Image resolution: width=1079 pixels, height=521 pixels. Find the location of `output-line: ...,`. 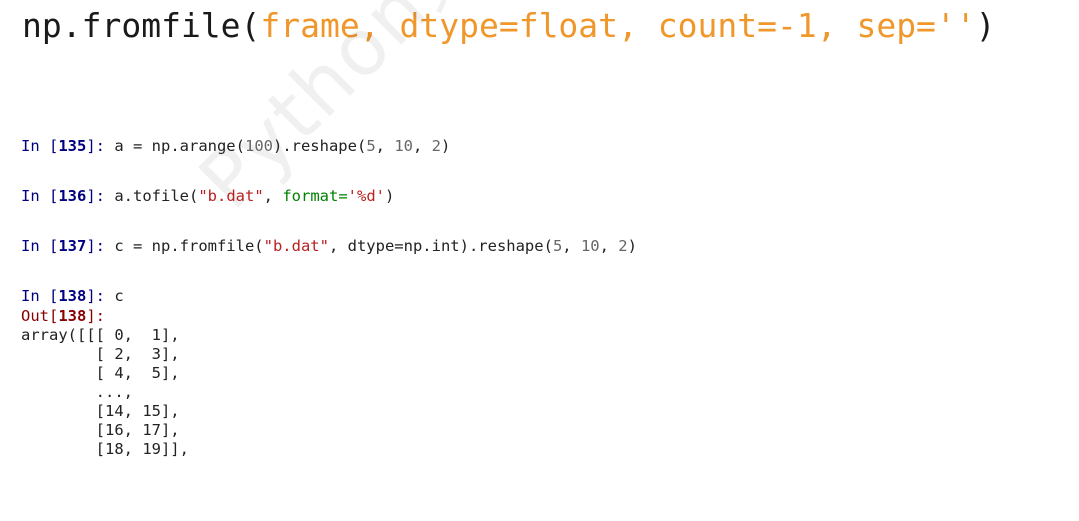

output-line: ..., is located at coordinates (77, 392).